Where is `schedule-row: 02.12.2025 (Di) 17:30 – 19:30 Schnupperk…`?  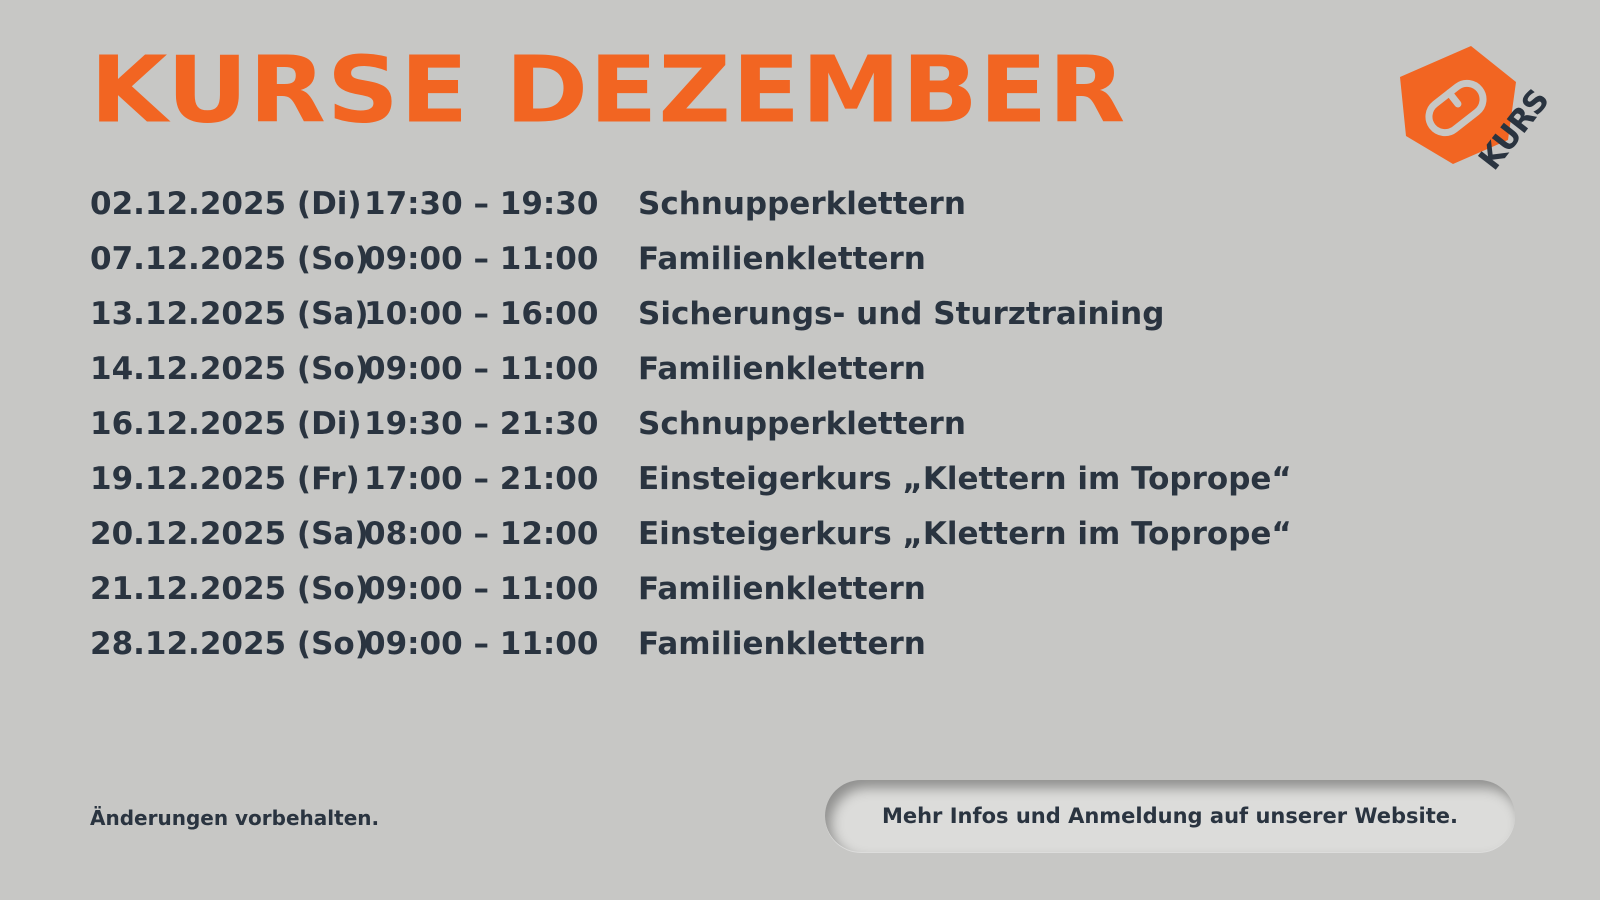
schedule-row: 02.12.2025 (Di) 17:30 – 19:30 Schnupperk… is located at coordinates (740, 203).